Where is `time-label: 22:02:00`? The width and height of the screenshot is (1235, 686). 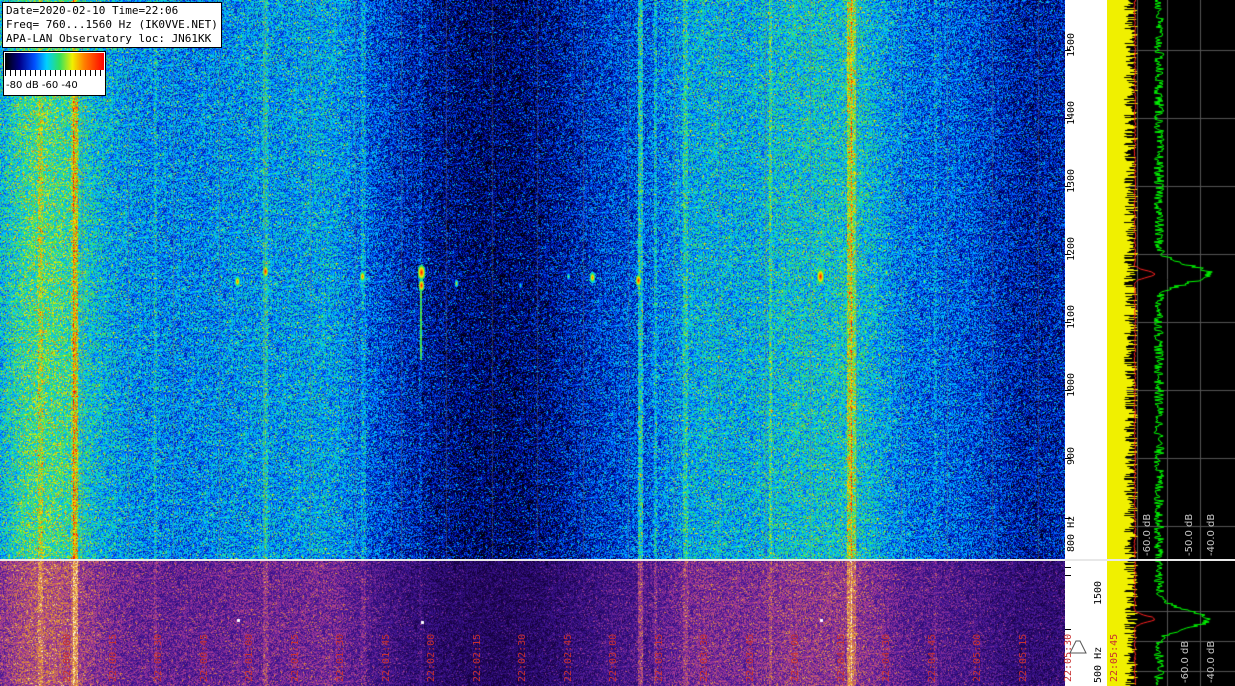
time-label: 22:02:00 is located at coordinates (431, 657).